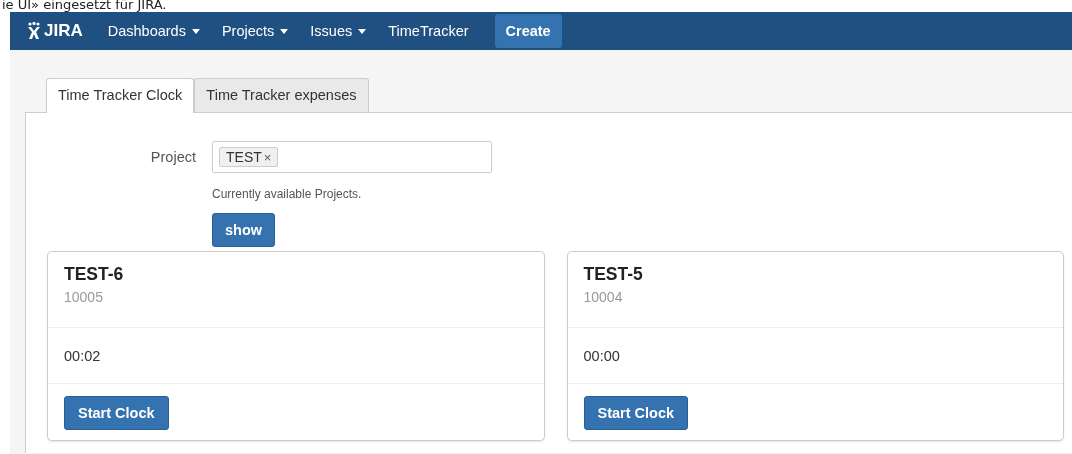  Describe the element at coordinates (287, 194) in the screenshot. I see `help-text: Currently available Projects.` at that location.